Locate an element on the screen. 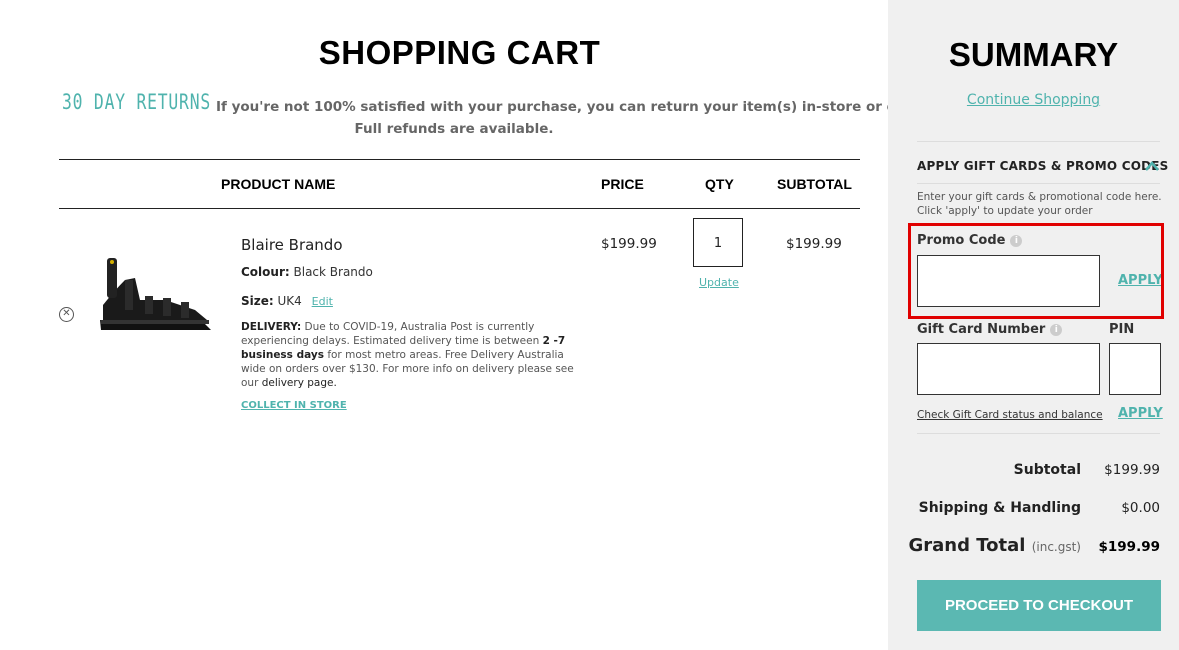  gift-card-label-text: Gift Card Number is located at coordinates (981, 329).